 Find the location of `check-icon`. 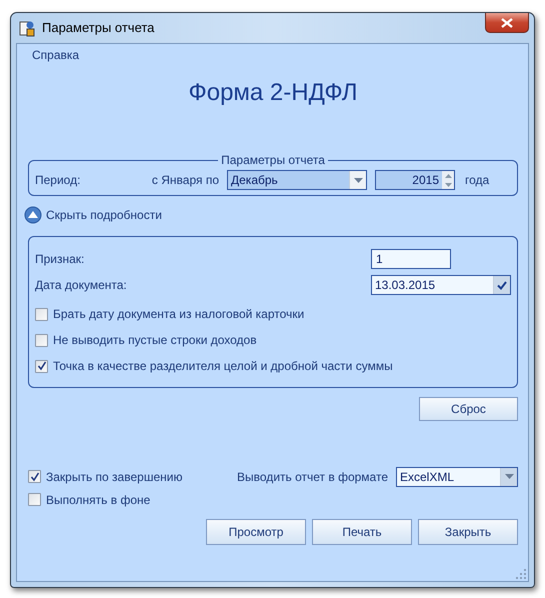

check-icon is located at coordinates (501, 285).